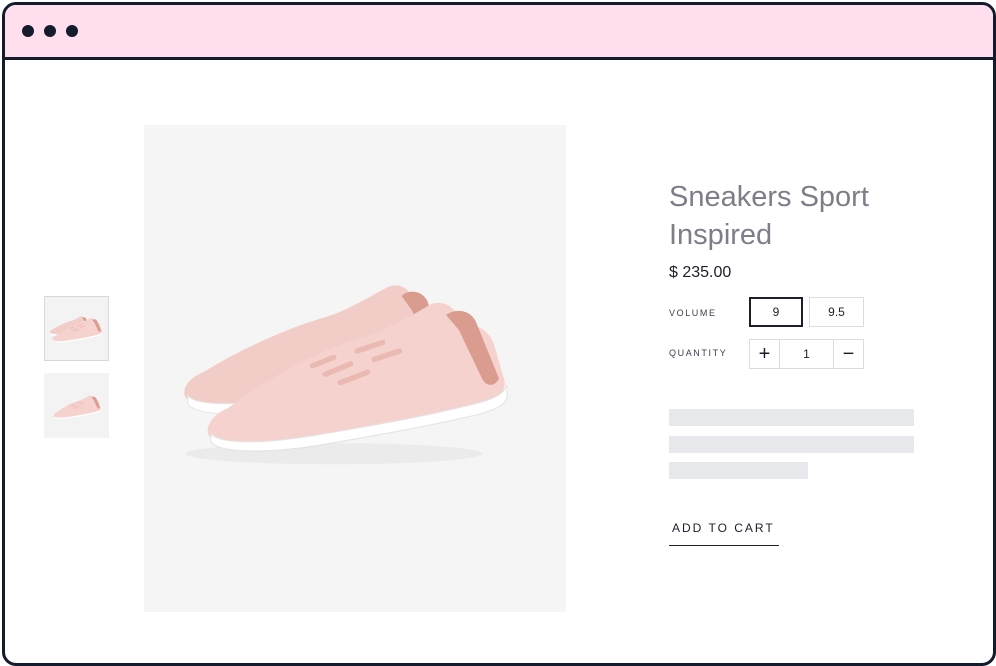 The image size is (996, 666). I want to click on product-price: $ 235.00, so click(700, 272).